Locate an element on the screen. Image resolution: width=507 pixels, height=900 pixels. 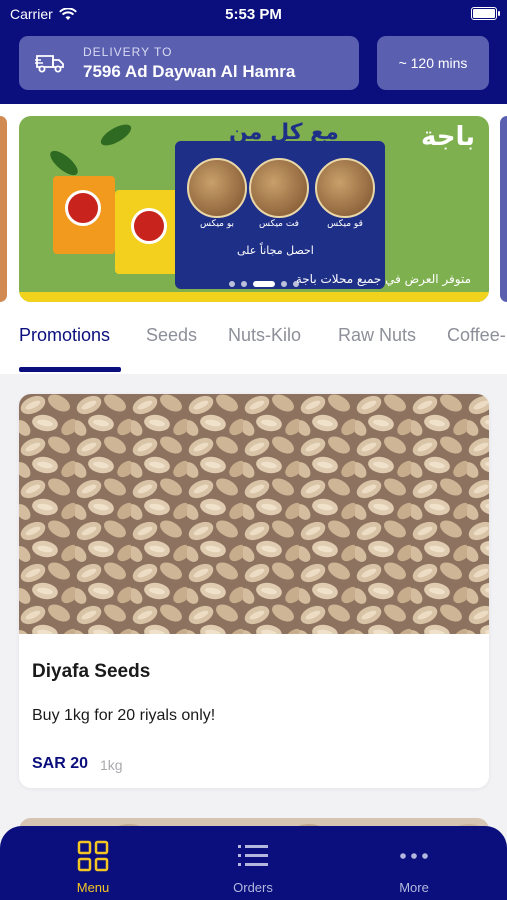
product-package-orange is located at coordinates (84, 215).